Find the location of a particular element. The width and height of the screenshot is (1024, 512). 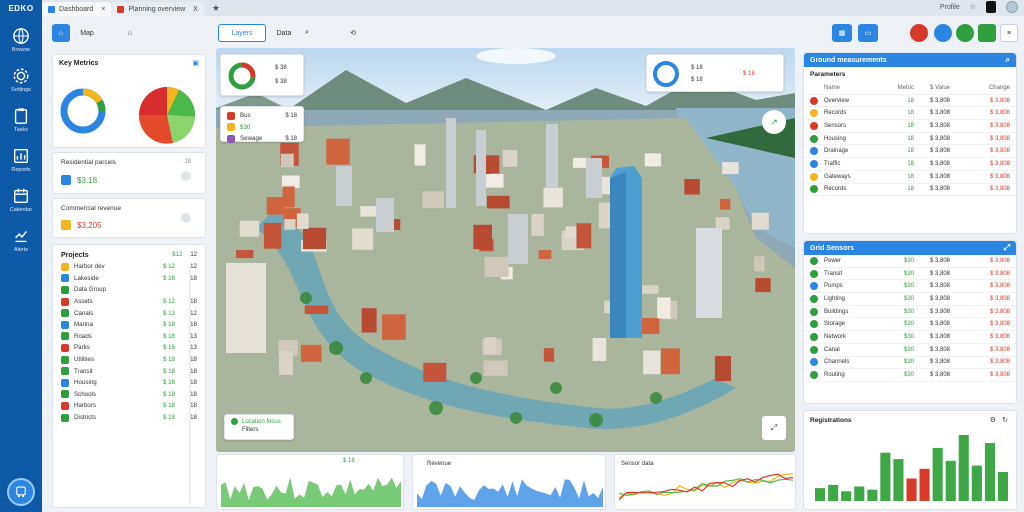

row-value: $ 3,808 is located at coordinates (939, 125).